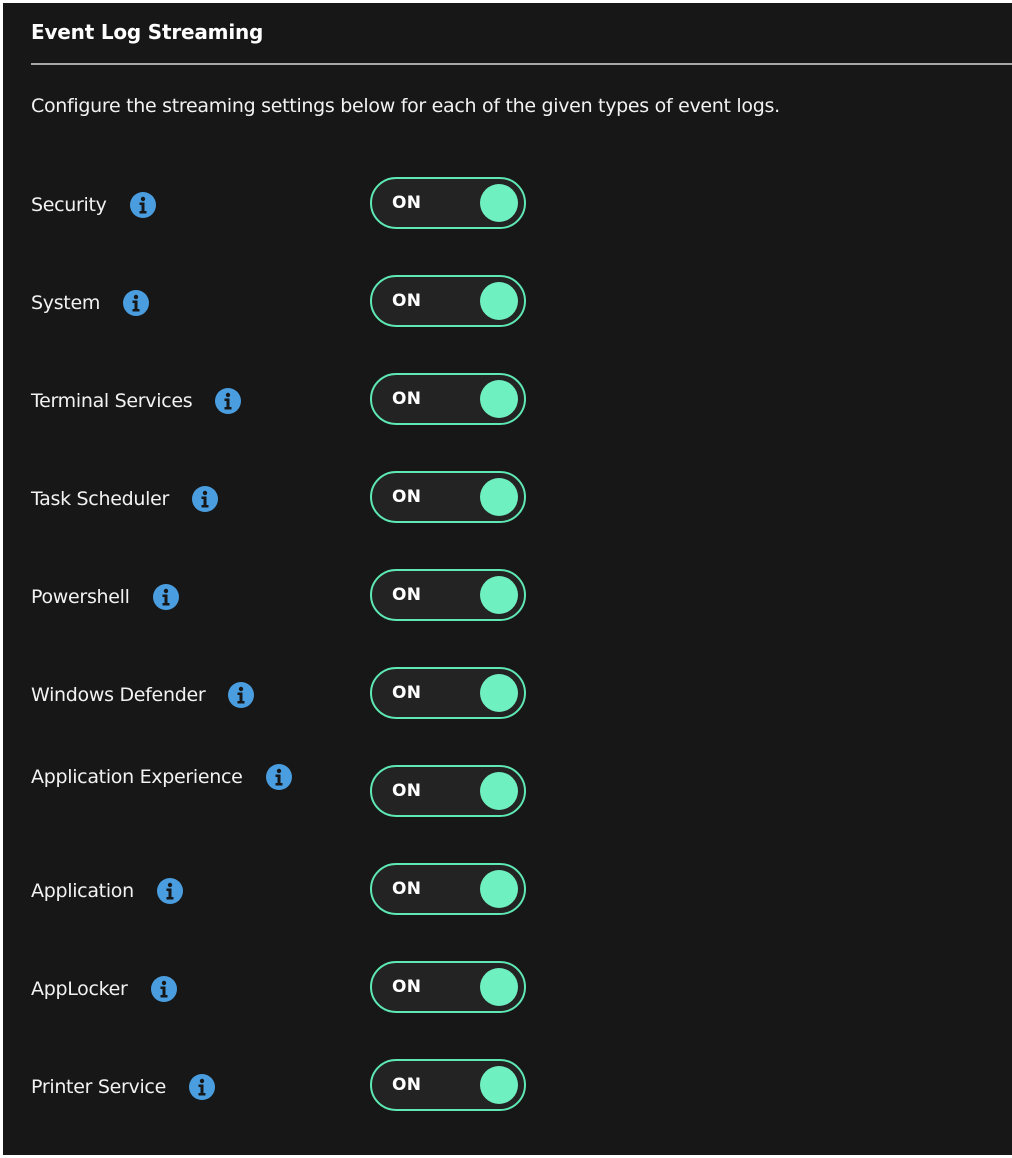 This screenshot has width=1012, height=1158. I want to click on setting-row-security: Security ON, so click(507, 205).